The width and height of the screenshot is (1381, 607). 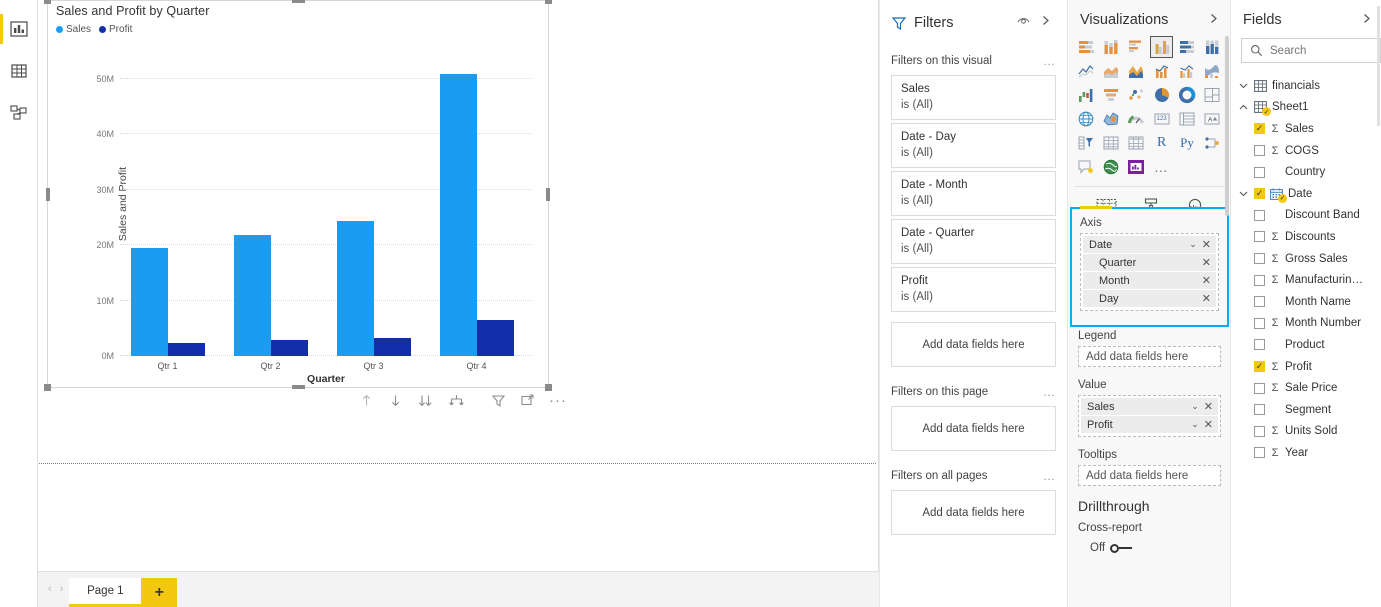 What do you see at coordinates (1213, 20) in the screenshot?
I see `collapse-visualizations-chevron-icon` at bounding box center [1213, 20].